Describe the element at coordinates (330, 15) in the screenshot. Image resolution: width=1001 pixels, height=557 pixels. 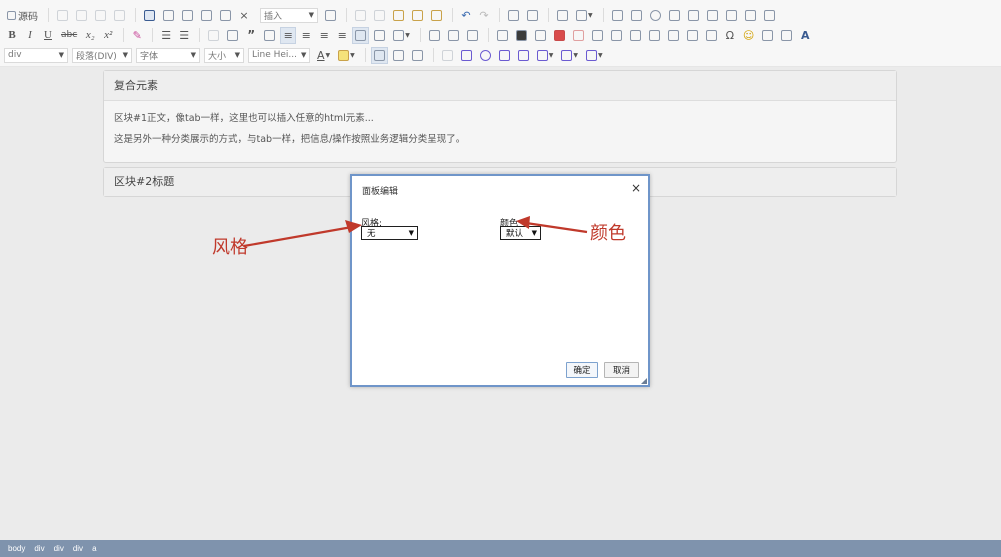
I see `template-button` at that location.